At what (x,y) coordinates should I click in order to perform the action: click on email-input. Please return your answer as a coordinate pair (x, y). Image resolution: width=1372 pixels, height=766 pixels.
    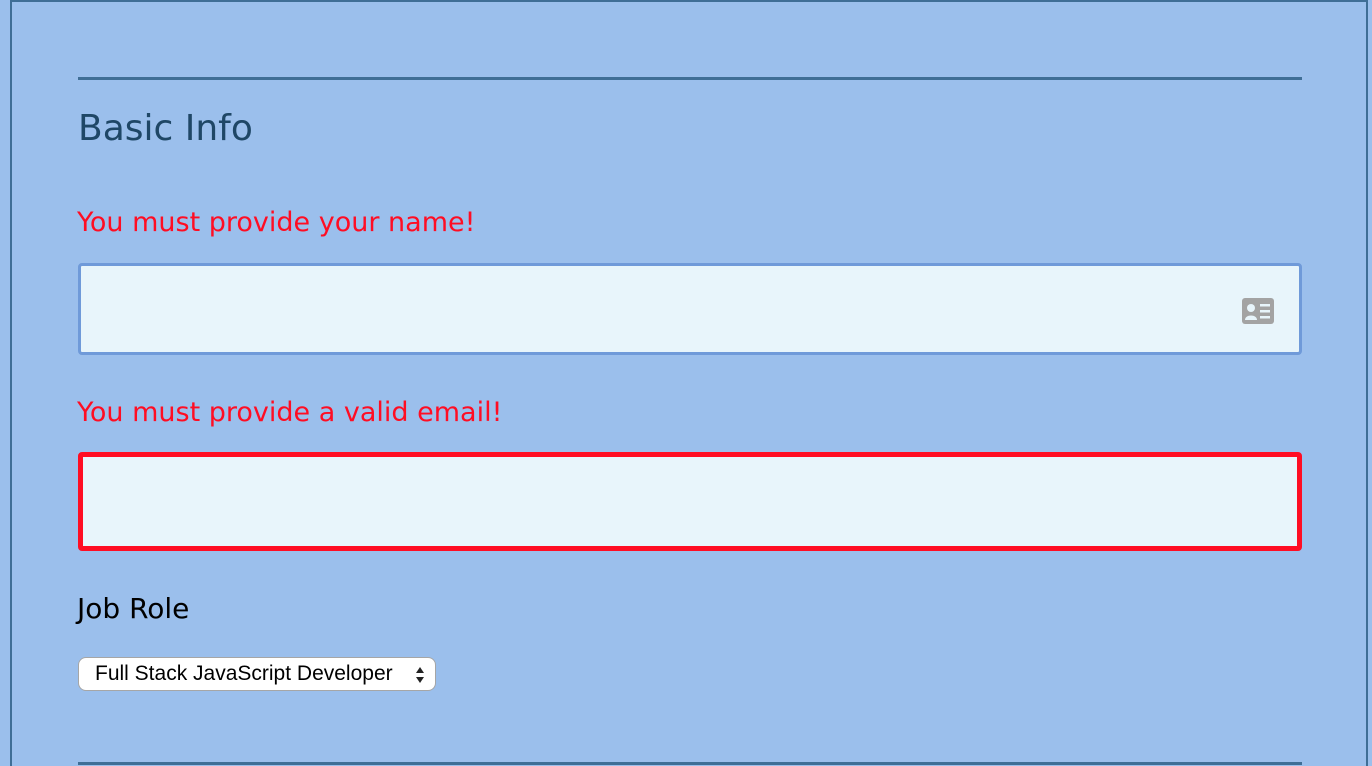
    Looking at the image, I should click on (690, 501).